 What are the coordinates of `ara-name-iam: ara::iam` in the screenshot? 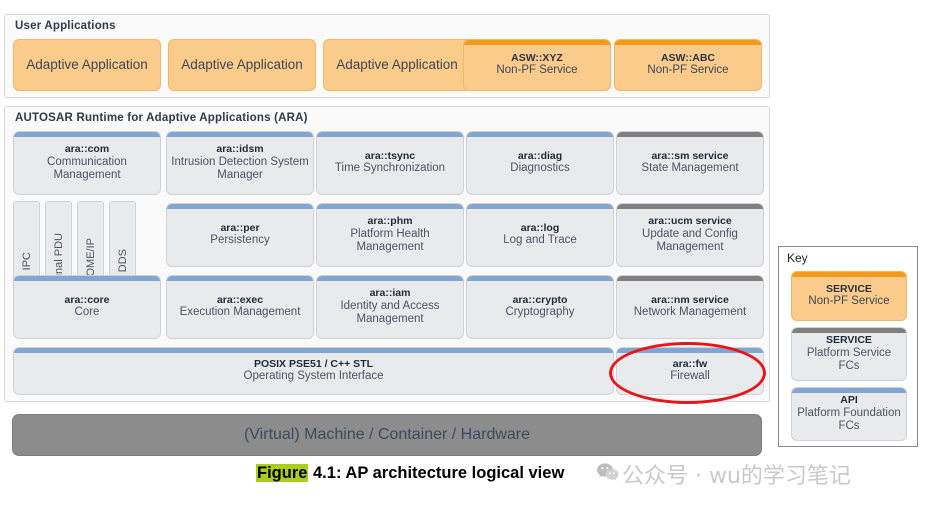 It's located at (390, 293).